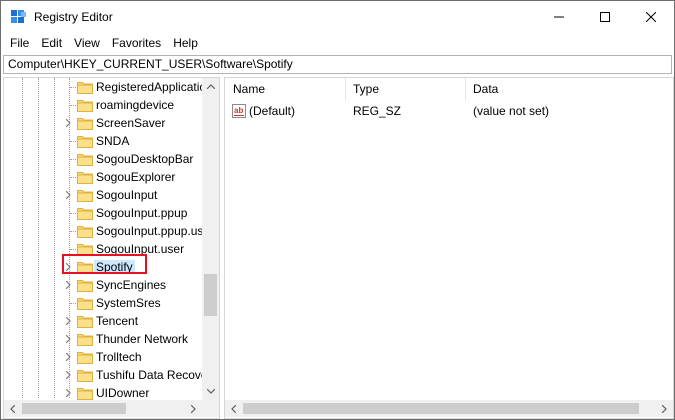 Image resolution: width=675 pixels, height=420 pixels. What do you see at coordinates (113, 141) in the screenshot?
I see `tree-item-label: SNDA` at bounding box center [113, 141].